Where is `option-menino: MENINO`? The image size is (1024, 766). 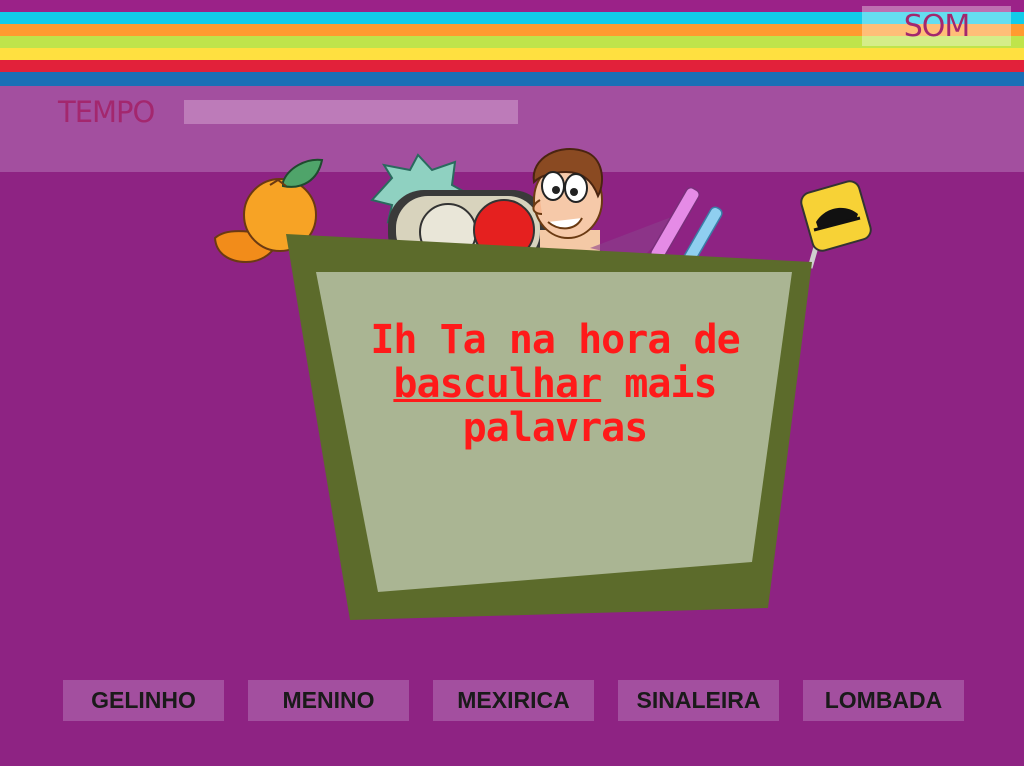
option-menino: MENINO is located at coordinates (328, 700).